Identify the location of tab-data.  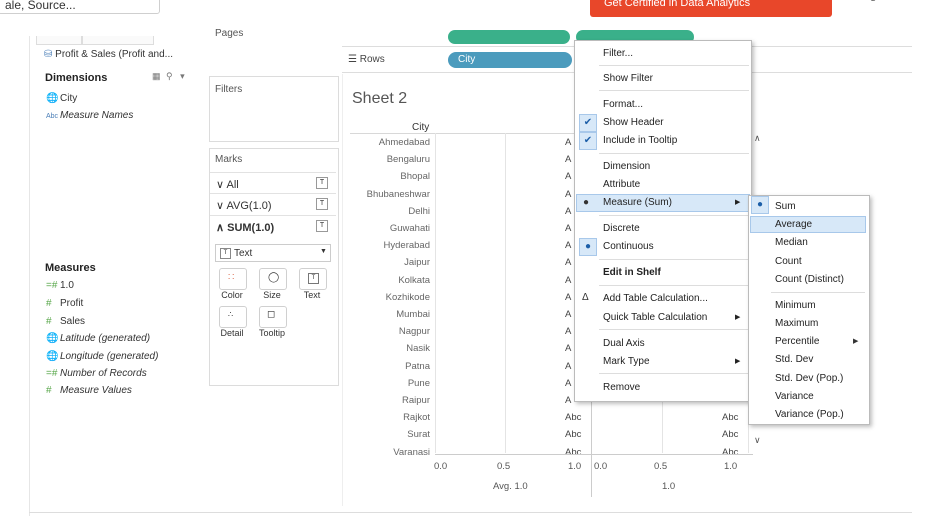
(59, 40).